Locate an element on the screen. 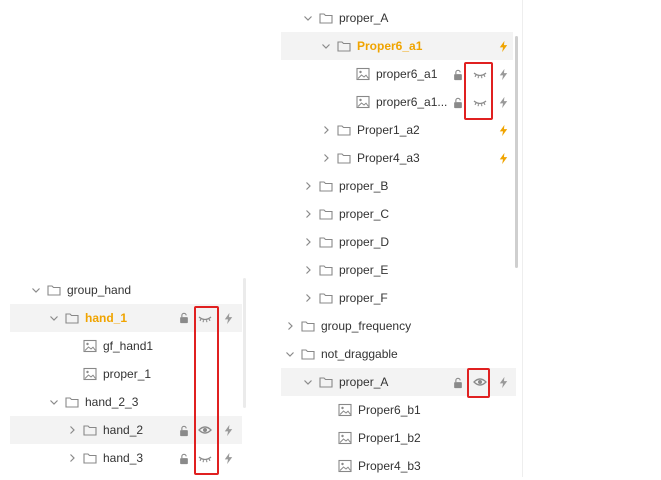 Image resolution: width=661 pixels, height=480 pixels. tree-row-label: proper_E is located at coordinates (364, 270).